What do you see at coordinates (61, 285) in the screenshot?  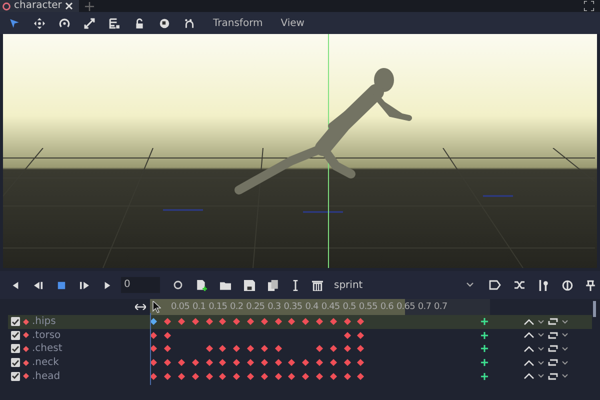 I see `stop-icon` at bounding box center [61, 285].